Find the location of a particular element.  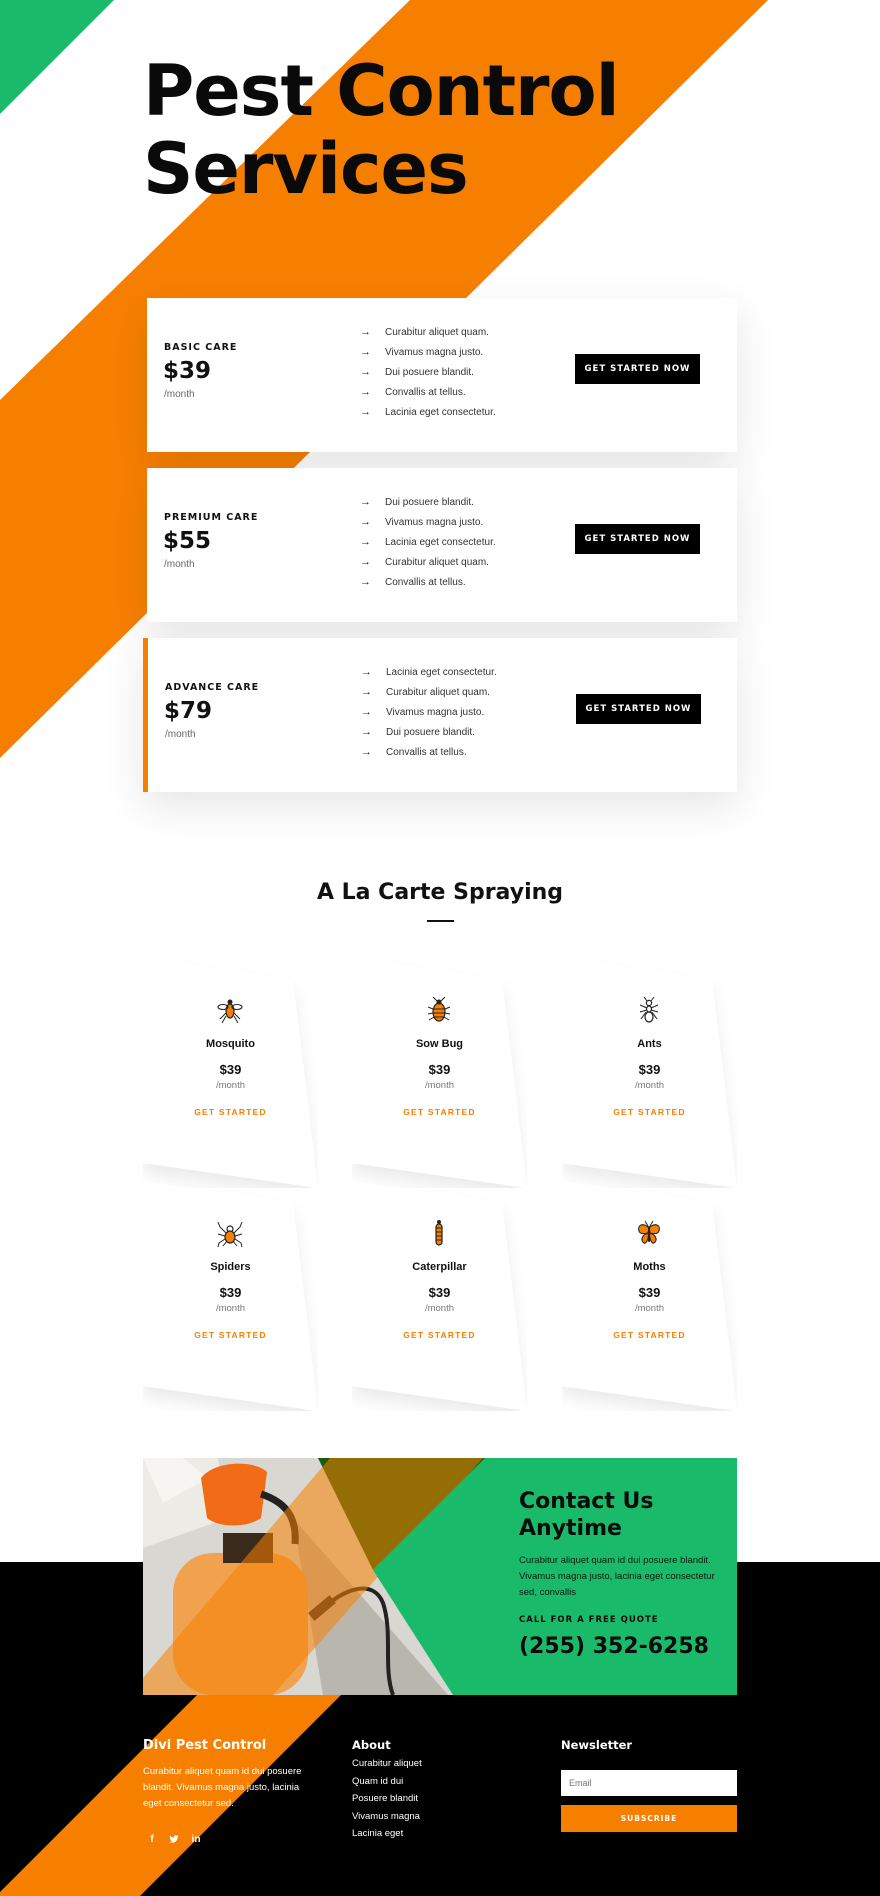

card-name: Spiders is located at coordinates (230, 1267).